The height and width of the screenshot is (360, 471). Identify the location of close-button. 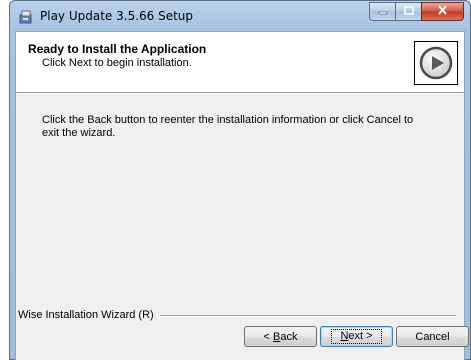
(442, 11).